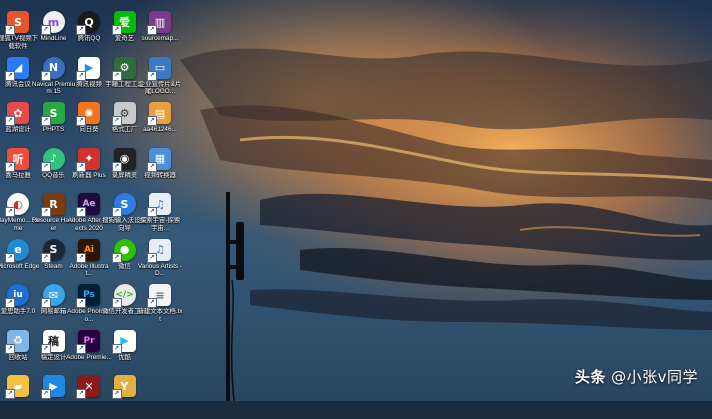 The image size is (712, 419). What do you see at coordinates (160, 169) in the screenshot?
I see `desktop-shortcut: ▦ ↗ 视频转换器` at bounding box center [160, 169].